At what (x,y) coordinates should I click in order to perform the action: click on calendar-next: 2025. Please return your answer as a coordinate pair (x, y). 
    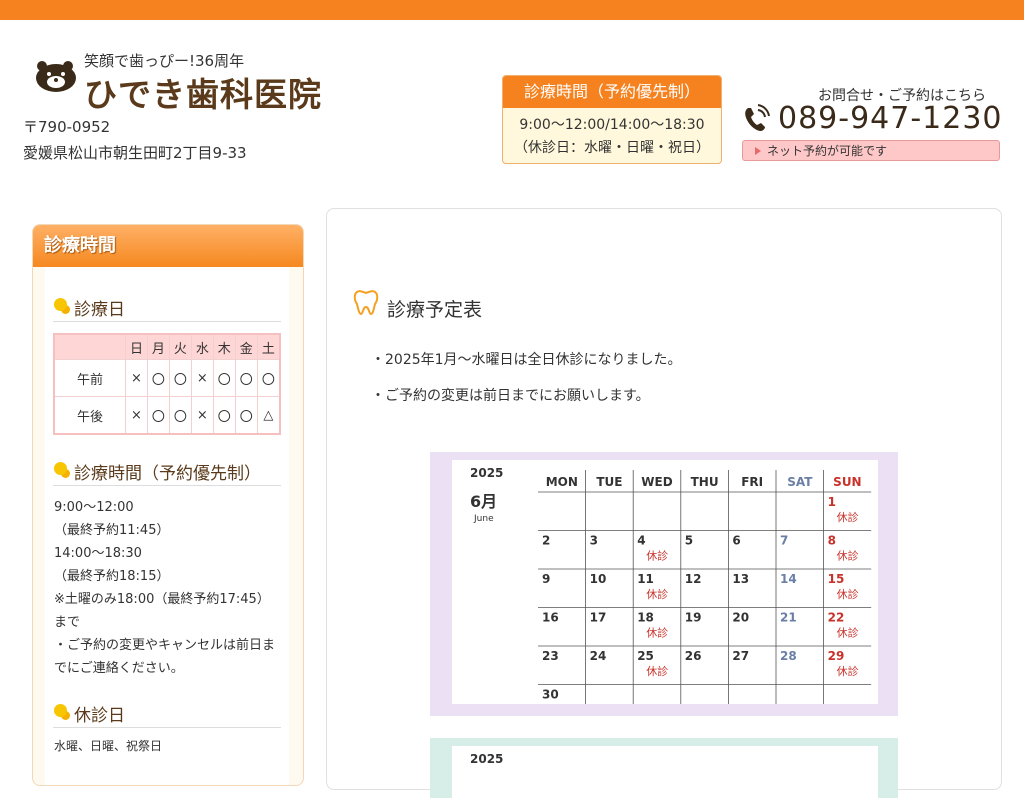
    Looking at the image, I should click on (664, 772).